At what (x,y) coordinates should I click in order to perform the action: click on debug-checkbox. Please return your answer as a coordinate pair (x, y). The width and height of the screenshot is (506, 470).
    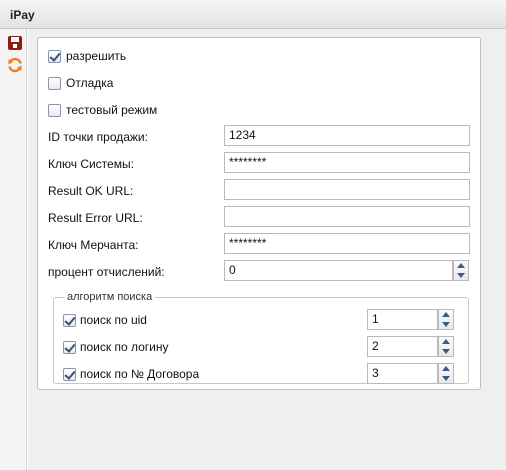
    Looking at the image, I should click on (54, 83).